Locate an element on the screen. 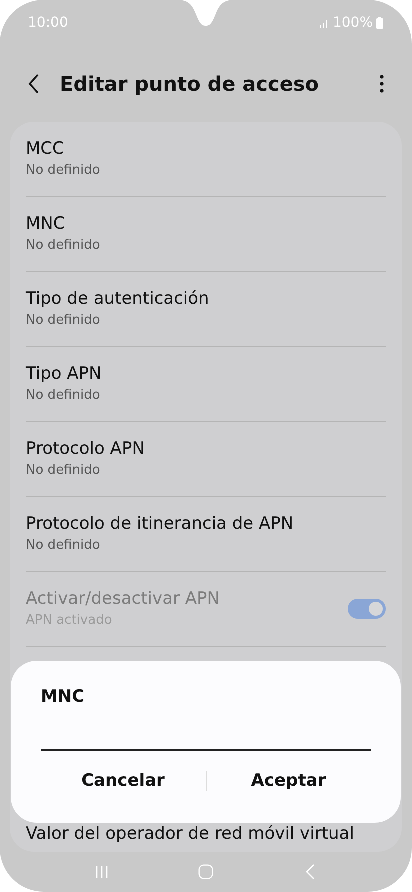 The image size is (412, 892). back-icon is located at coordinates (34, 84).